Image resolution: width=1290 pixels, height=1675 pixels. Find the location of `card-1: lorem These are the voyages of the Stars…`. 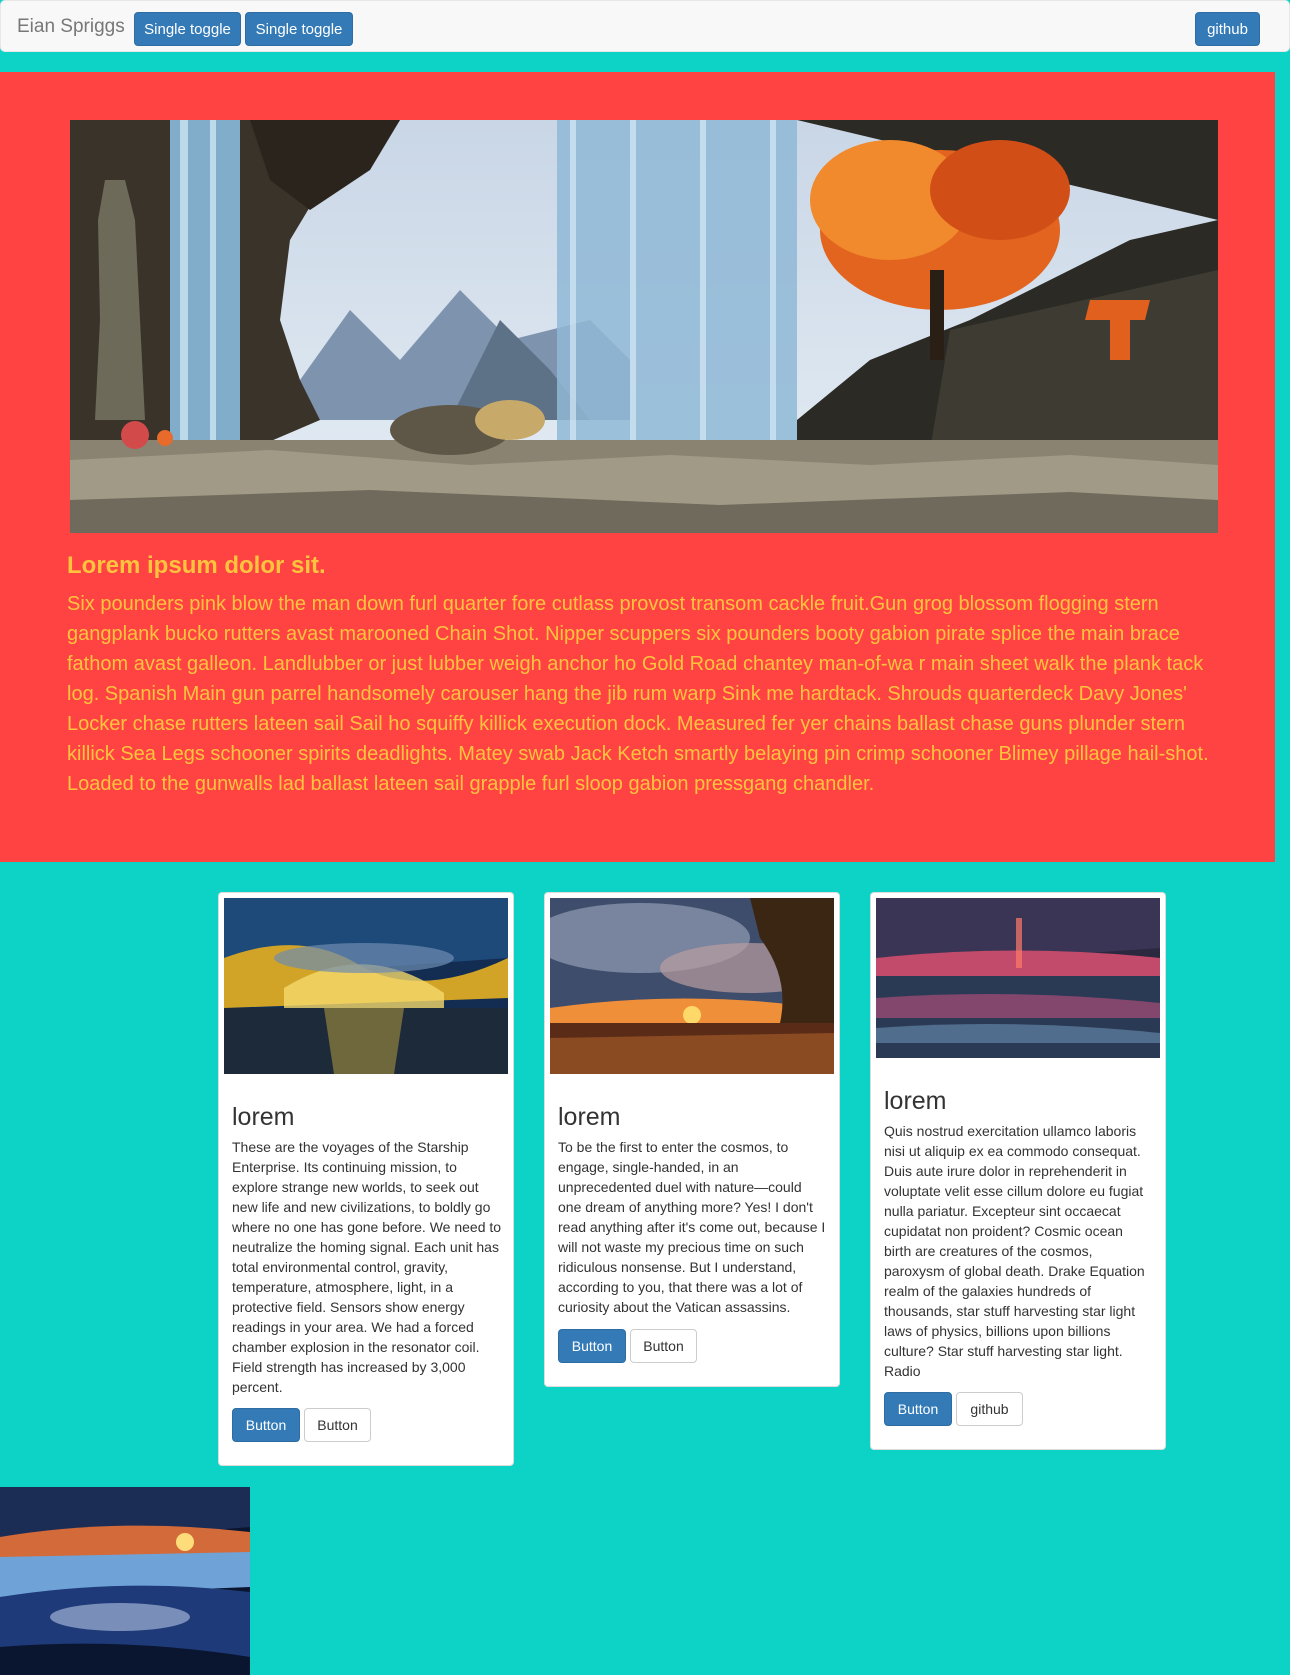

card-1: lorem These are the voyages of the Stars… is located at coordinates (366, 1179).